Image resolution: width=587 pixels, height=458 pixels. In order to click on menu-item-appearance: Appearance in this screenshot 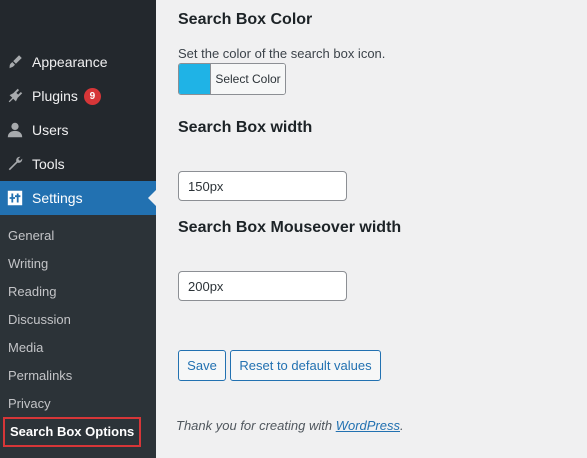, I will do `click(78, 62)`.